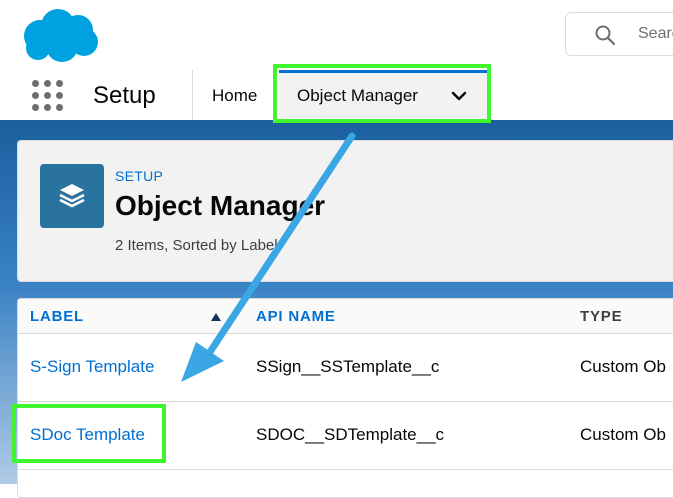 This screenshot has height=498, width=673. Describe the element at coordinates (619, 34) in the screenshot. I see `global-search: Search` at that location.